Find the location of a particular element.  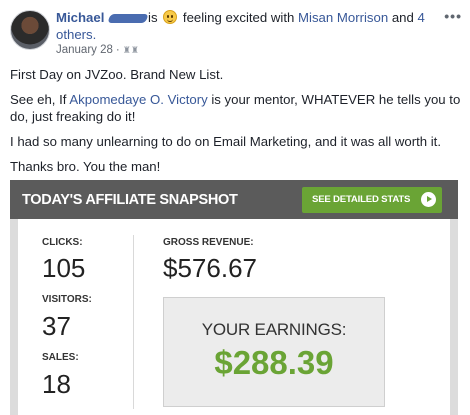

revenue-label: GROSS REVENUE: is located at coordinates (208, 242).